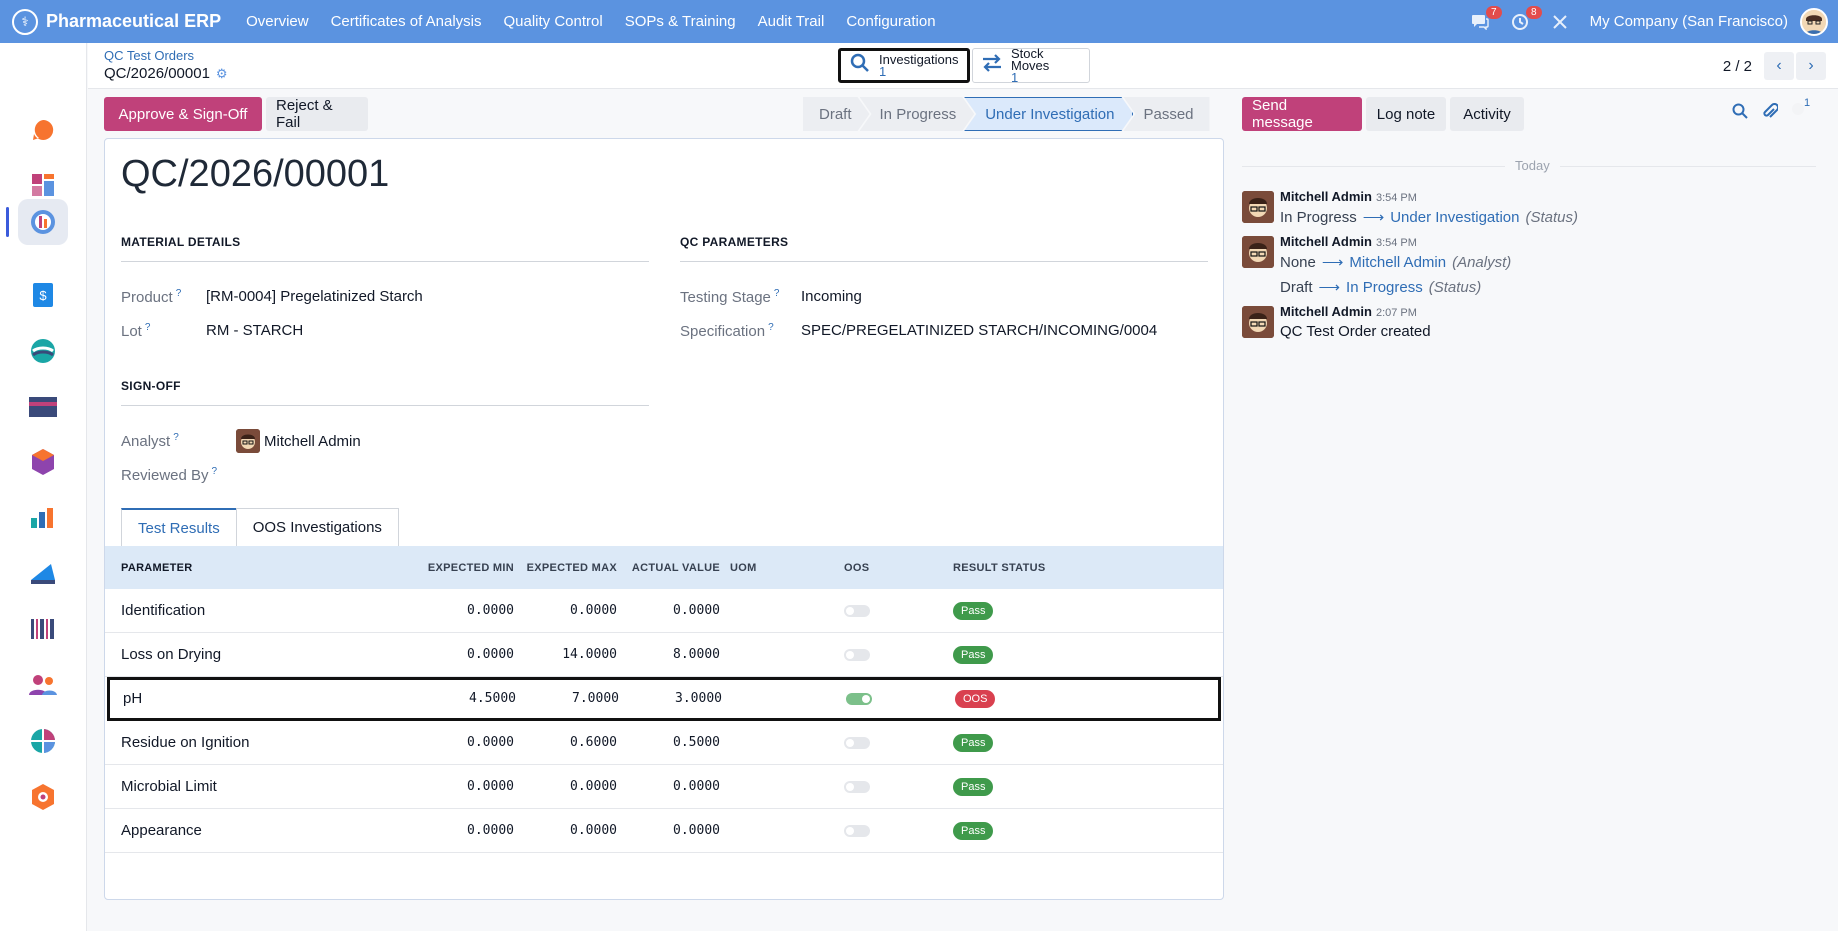  Describe the element at coordinates (1048, 114) in the screenshot. I see `stage-under-investigation: Under Investigation` at that location.